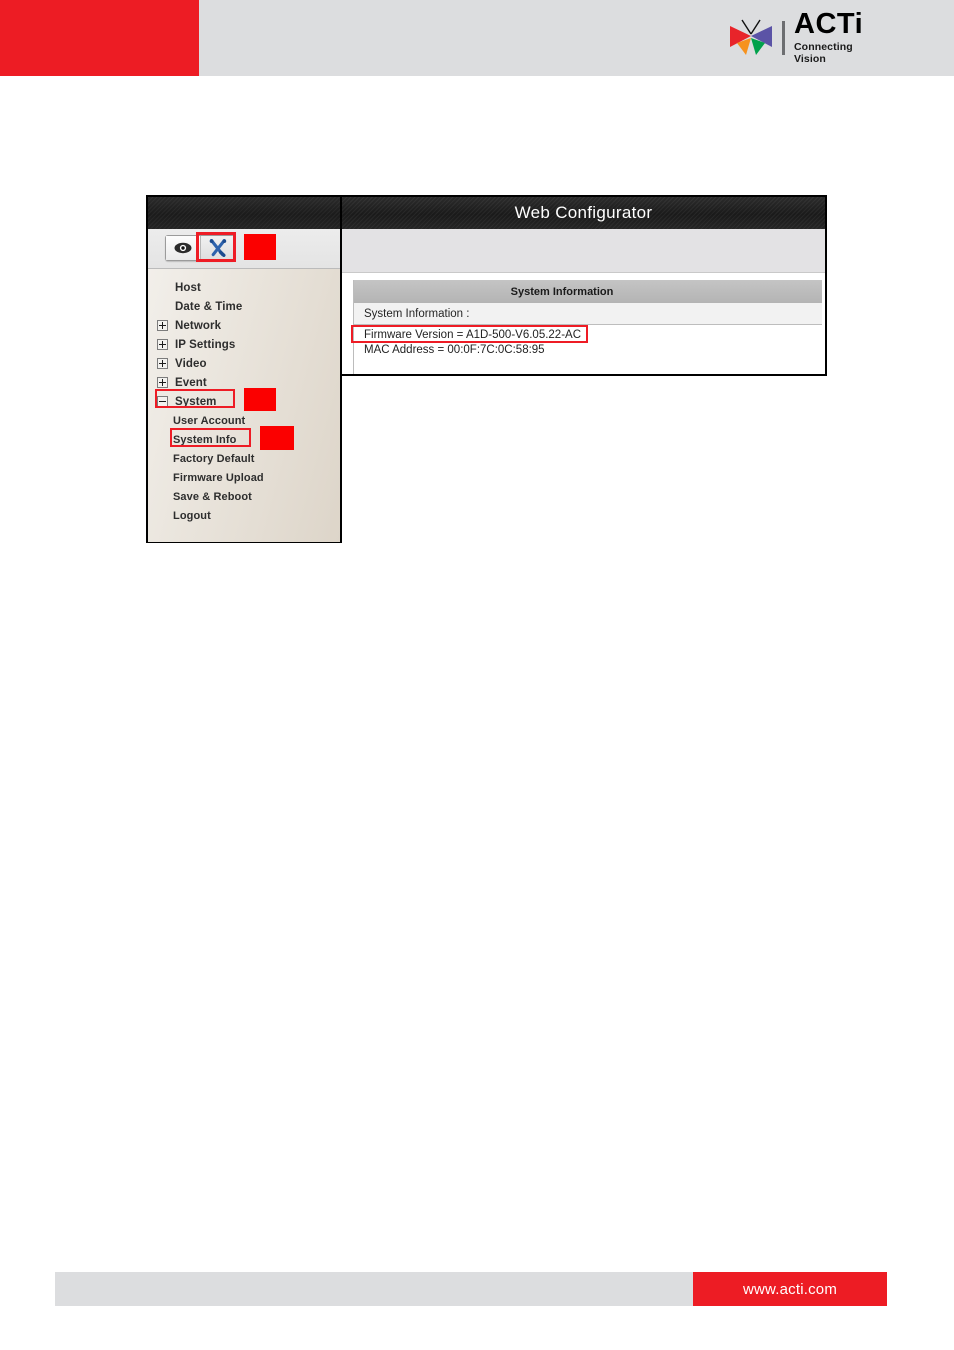 The width and height of the screenshot is (954, 1350). Describe the element at coordinates (209, 420) in the screenshot. I see `menu-item-label: User Account` at that location.